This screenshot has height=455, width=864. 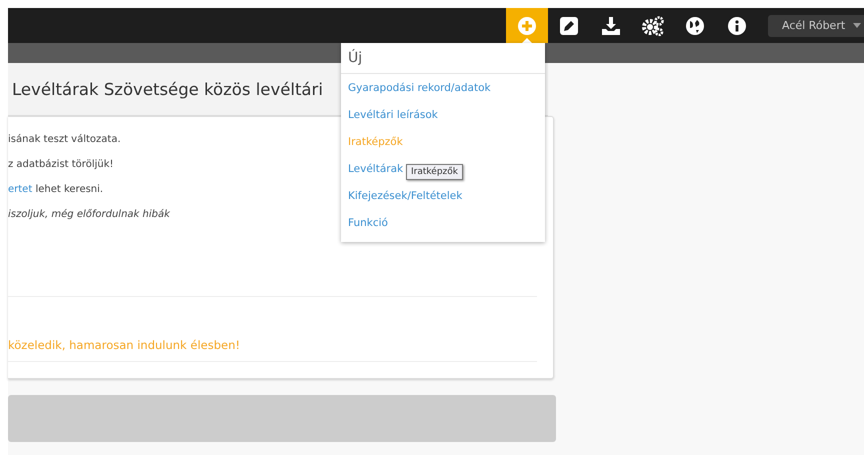 I want to click on user-menu-button: Acél Róbert, so click(x=816, y=25).